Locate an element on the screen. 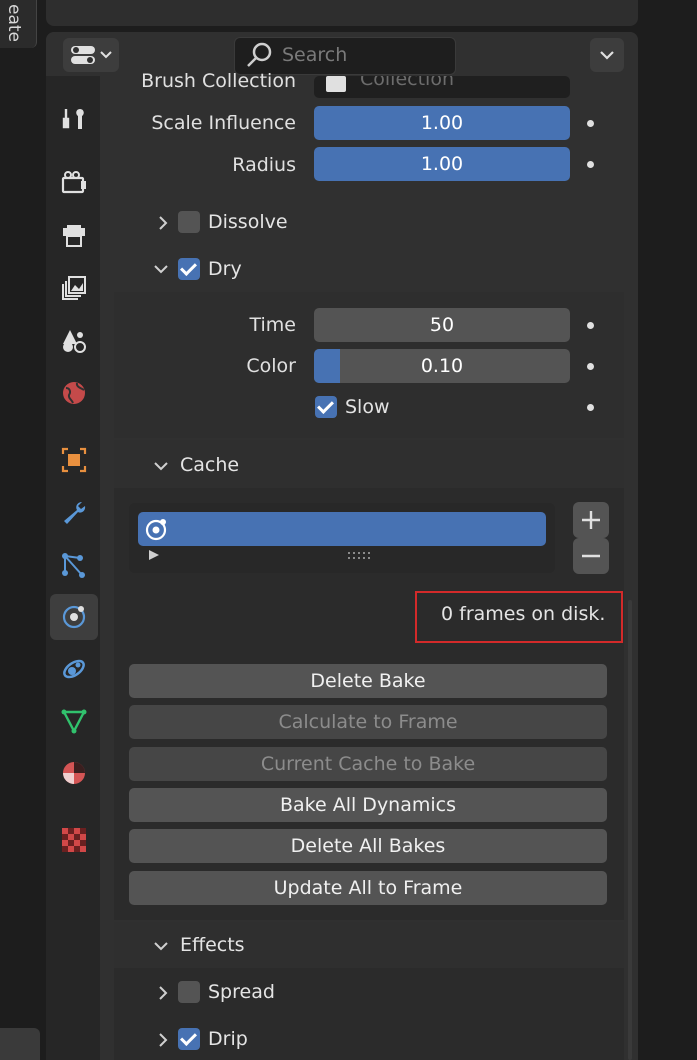 Image resolution: width=697 pixels, height=1060 pixels. tab-physics is located at coordinates (74, 617).